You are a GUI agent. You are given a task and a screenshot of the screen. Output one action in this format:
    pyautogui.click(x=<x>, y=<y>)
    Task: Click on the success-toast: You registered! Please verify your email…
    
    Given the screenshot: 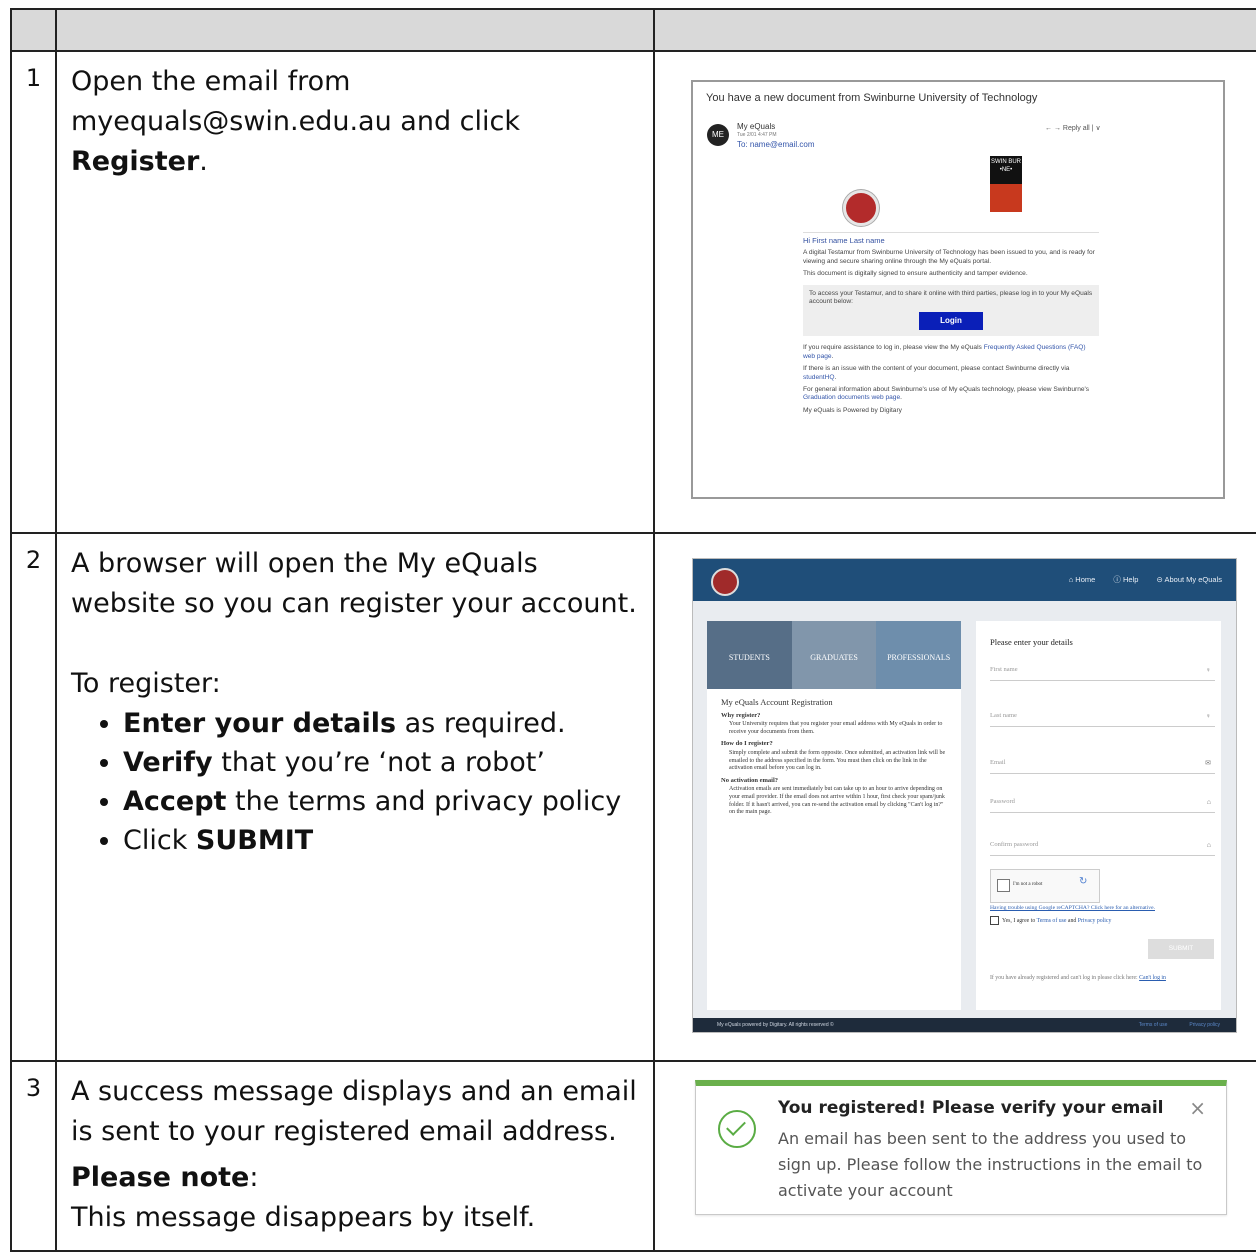 What is the action you would take?
    pyautogui.click(x=961, y=1147)
    